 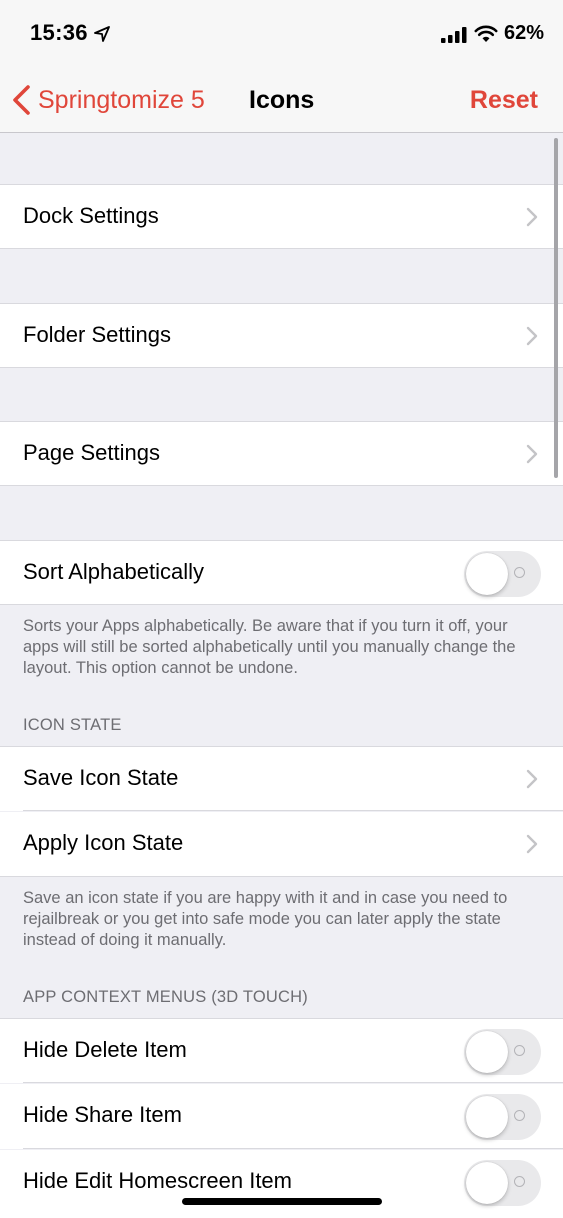 What do you see at coordinates (281, 1116) in the screenshot?
I see `hide-share-item-row: Hide Share Item` at bounding box center [281, 1116].